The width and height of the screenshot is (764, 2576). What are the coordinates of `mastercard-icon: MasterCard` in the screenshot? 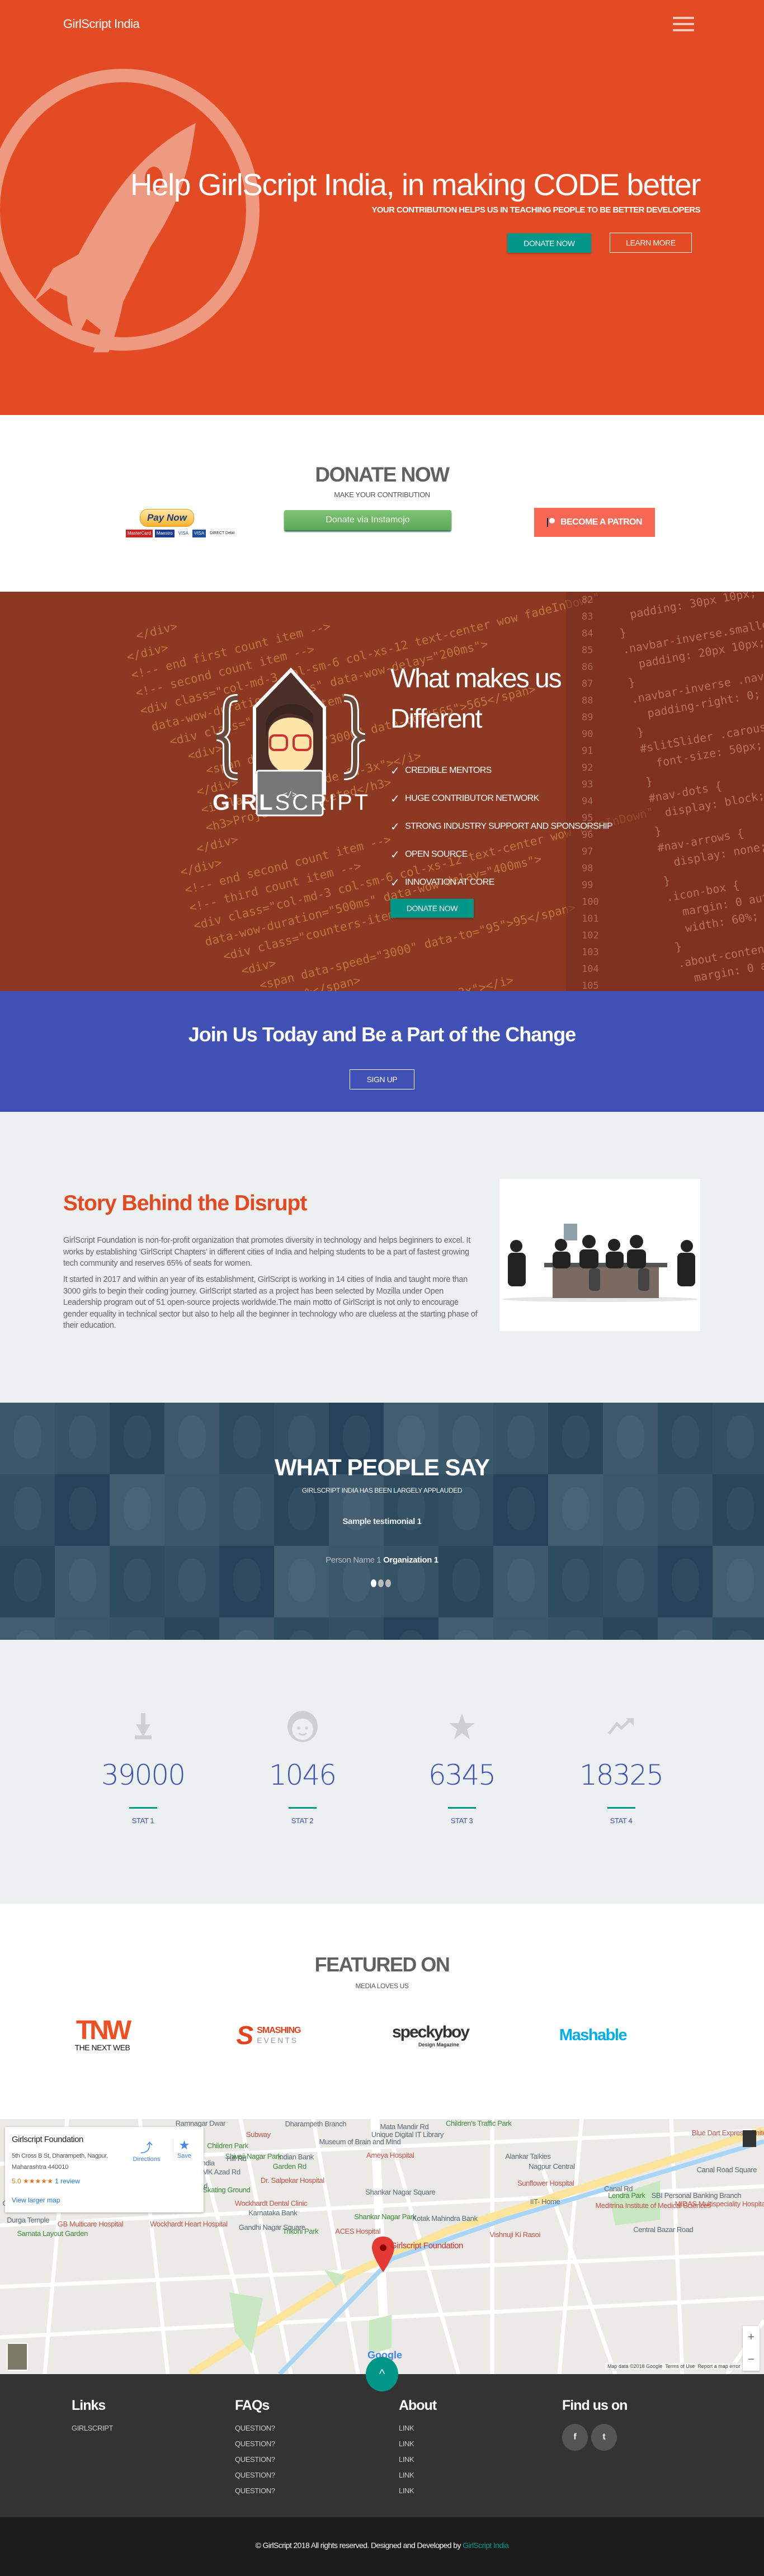 It's located at (139, 533).